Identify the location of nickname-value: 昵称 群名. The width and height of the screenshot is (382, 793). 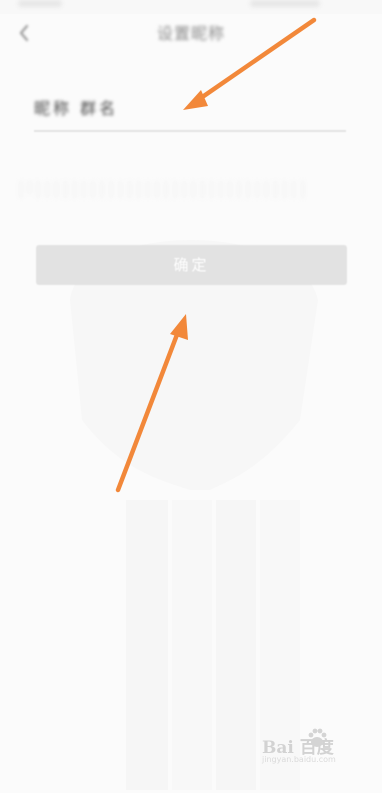
(76, 107).